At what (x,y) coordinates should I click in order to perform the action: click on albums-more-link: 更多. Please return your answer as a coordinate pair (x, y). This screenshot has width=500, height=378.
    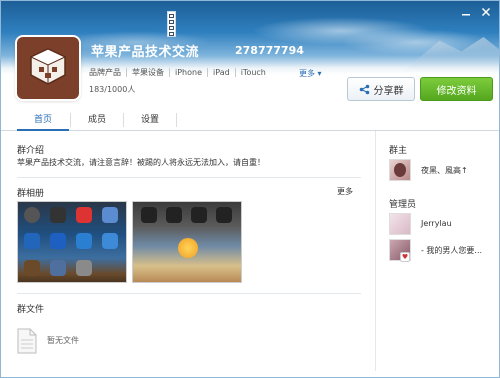
    Looking at the image, I should click on (345, 191).